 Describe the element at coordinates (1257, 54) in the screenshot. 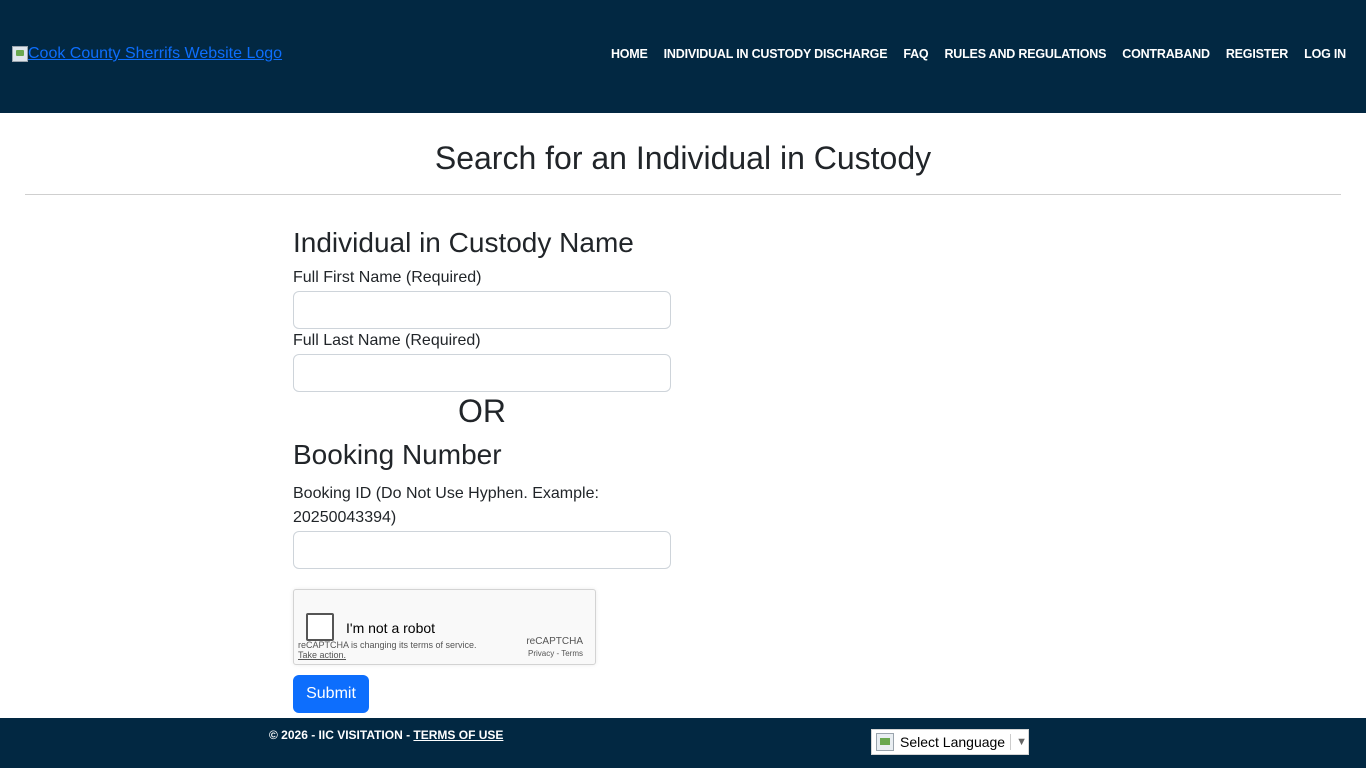

I see `nav-register: REGISTER` at that location.